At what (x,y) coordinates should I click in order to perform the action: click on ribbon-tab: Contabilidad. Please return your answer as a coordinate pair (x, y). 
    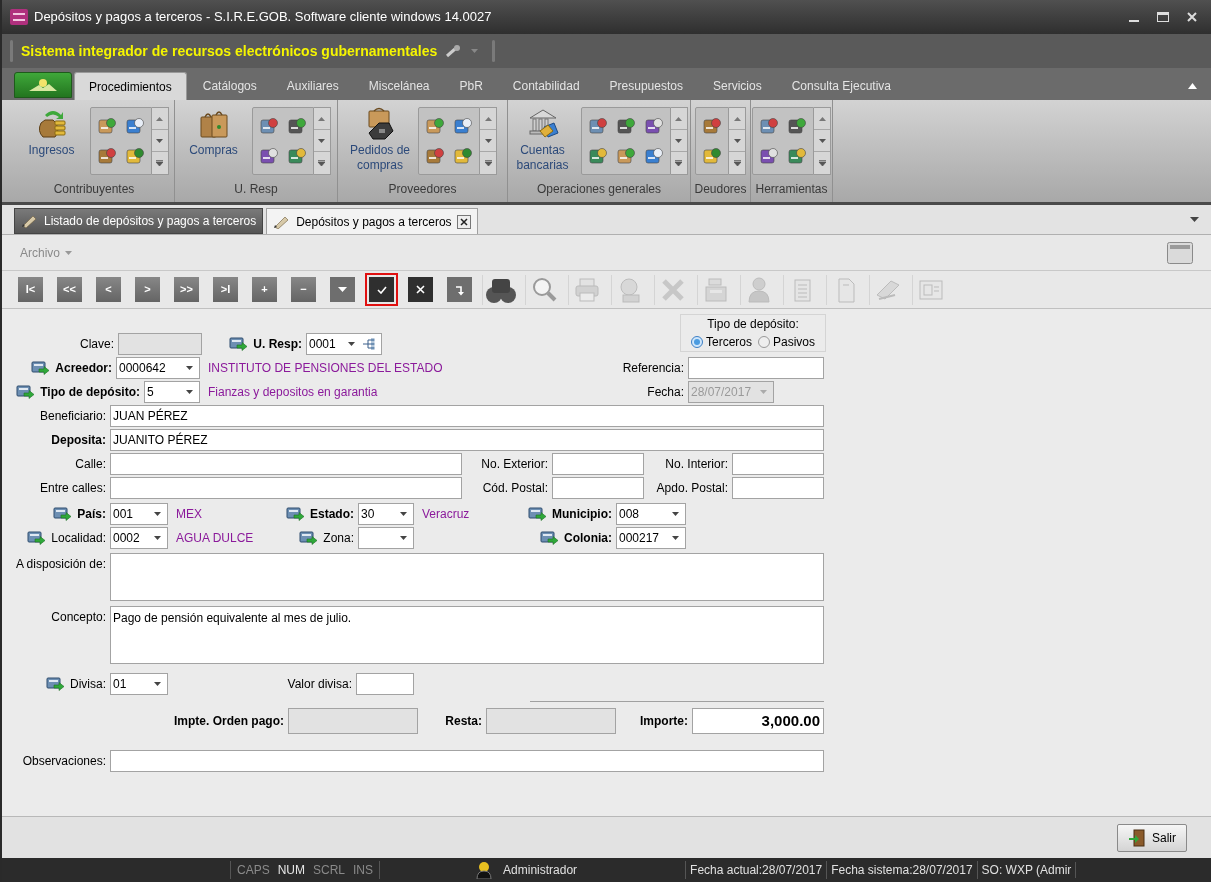
    Looking at the image, I should click on (546, 86).